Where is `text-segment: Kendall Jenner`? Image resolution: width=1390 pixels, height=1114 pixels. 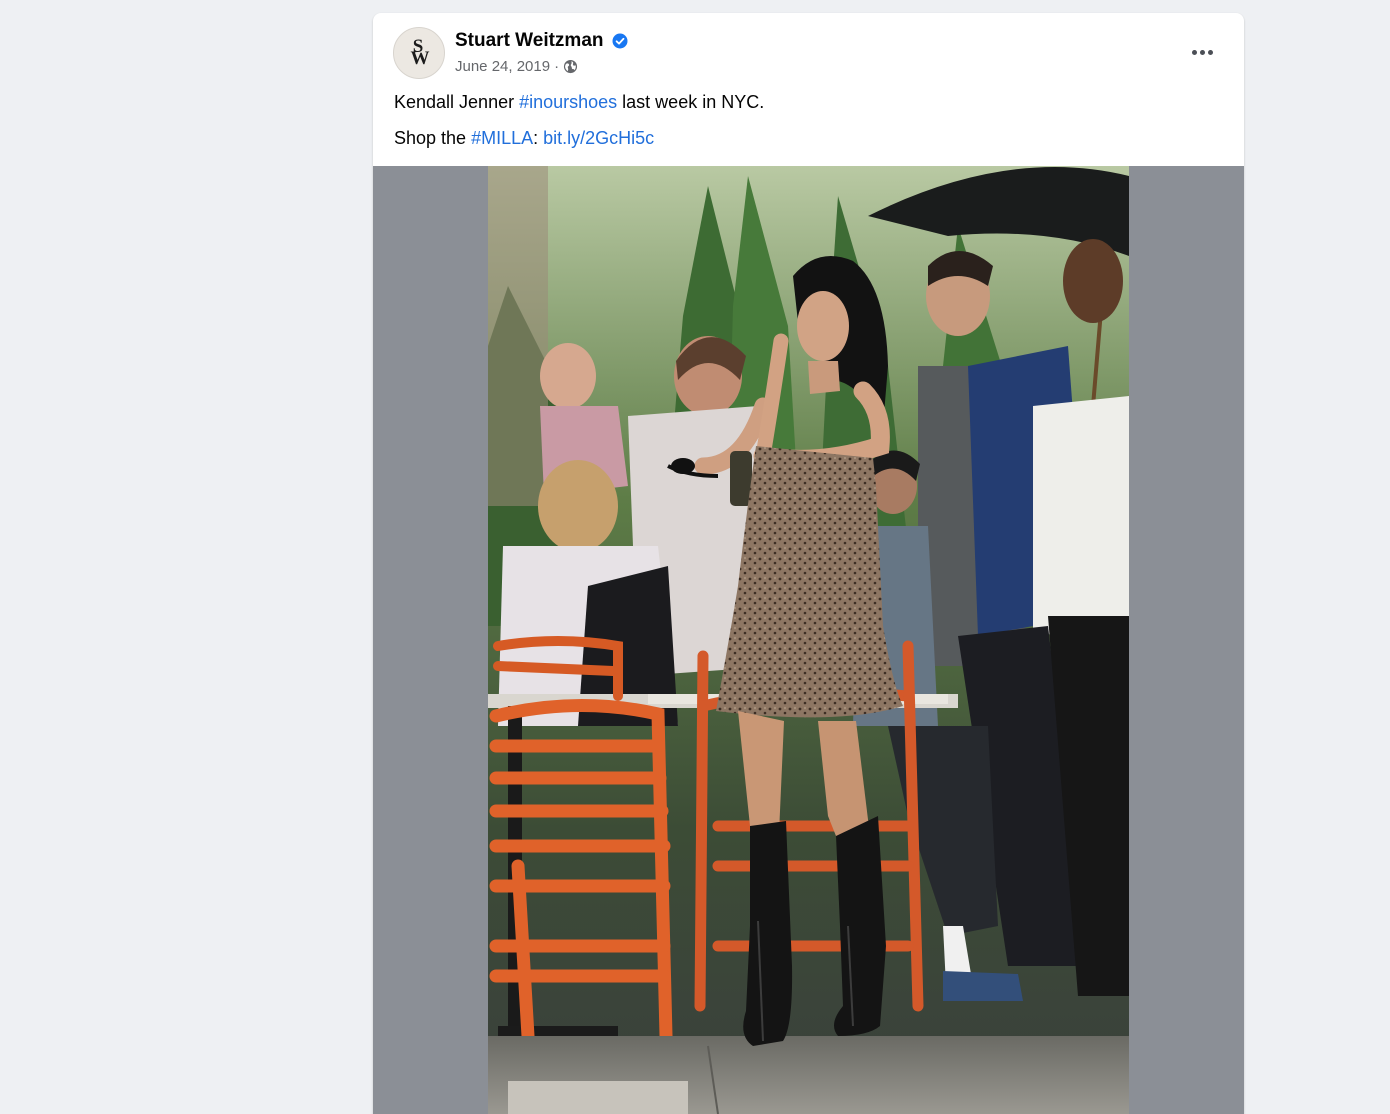
text-segment: Kendall Jenner is located at coordinates (457, 102).